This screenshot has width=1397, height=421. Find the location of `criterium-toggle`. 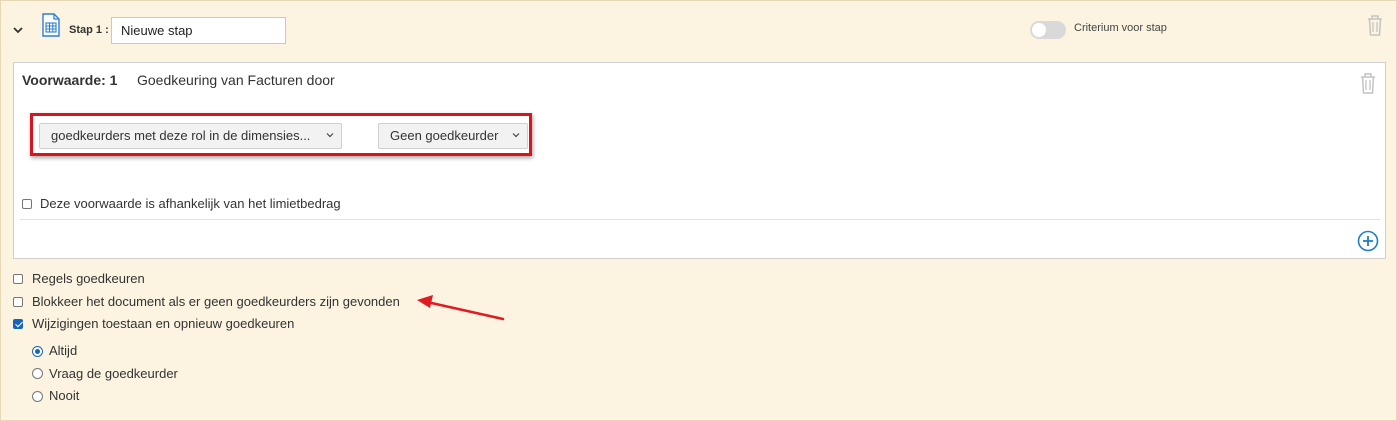

criterium-toggle is located at coordinates (1048, 30).